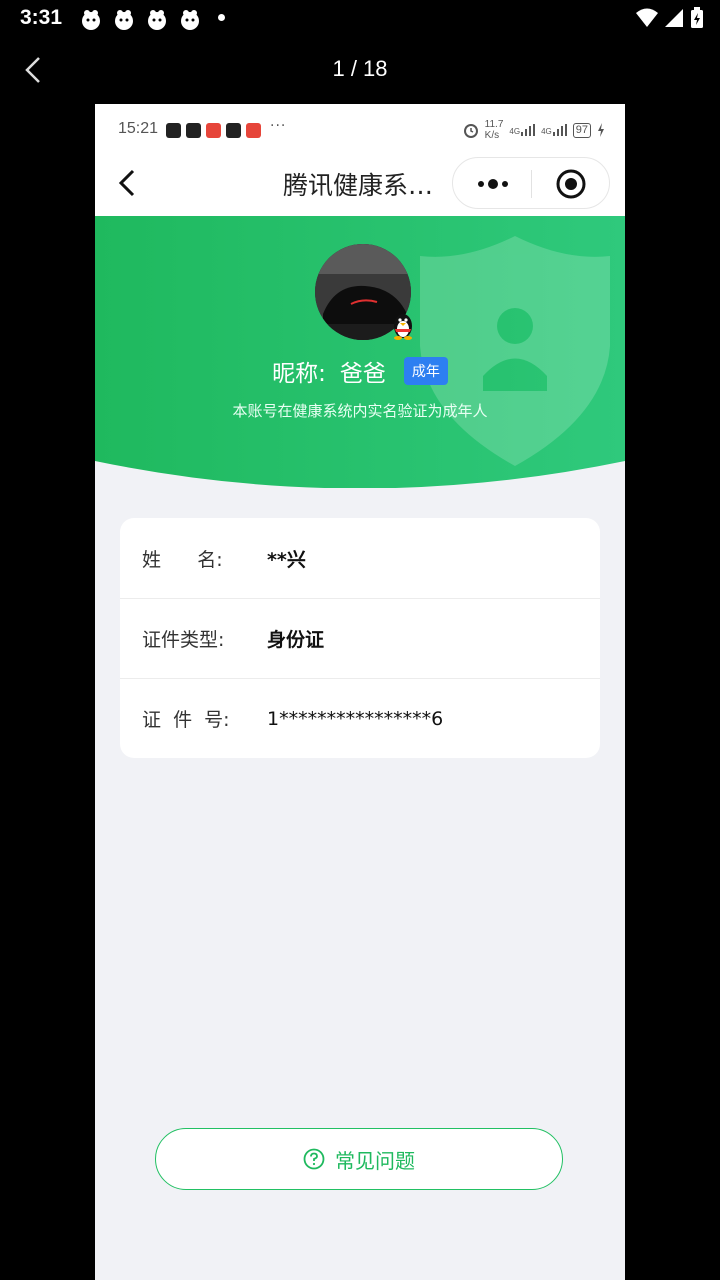 The width and height of the screenshot is (720, 1280). I want to click on faq-label: 常见问题, so click(375, 1160).